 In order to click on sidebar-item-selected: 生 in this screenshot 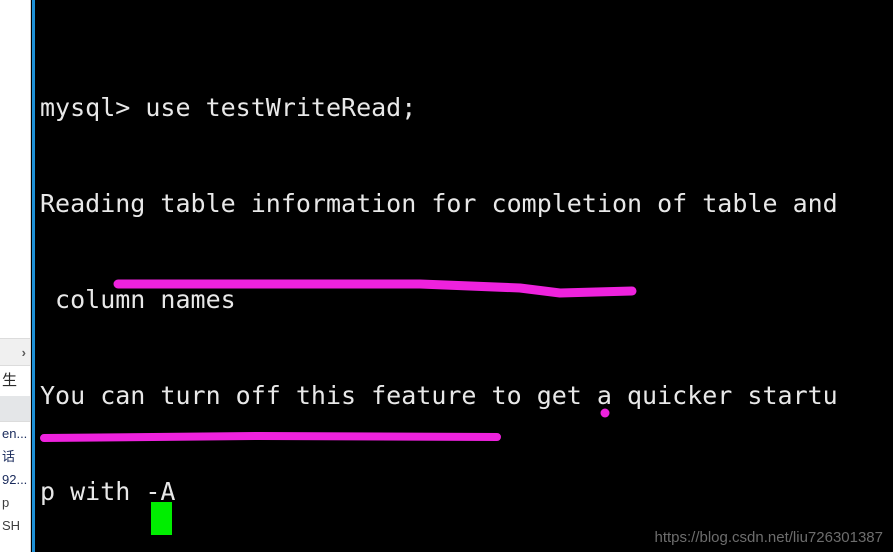, I will do `click(15, 381)`.